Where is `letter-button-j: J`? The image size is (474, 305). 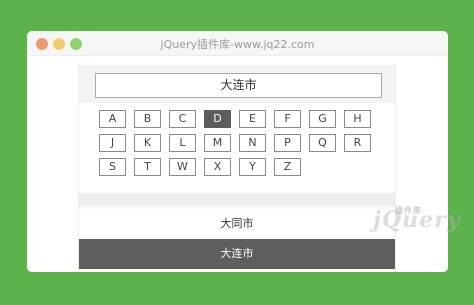 letter-button-j: J is located at coordinates (112, 143).